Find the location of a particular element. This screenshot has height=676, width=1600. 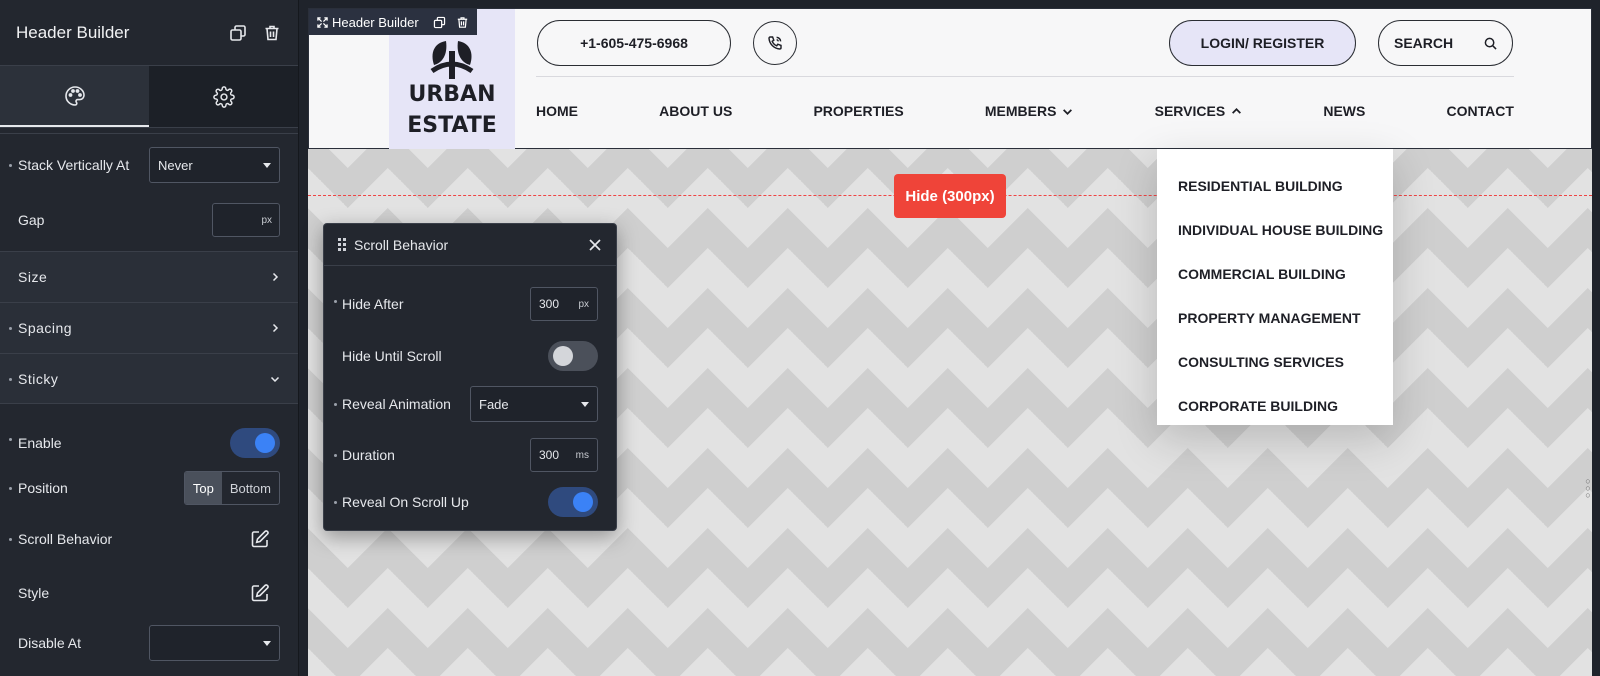

tab-settings is located at coordinates (223, 96).